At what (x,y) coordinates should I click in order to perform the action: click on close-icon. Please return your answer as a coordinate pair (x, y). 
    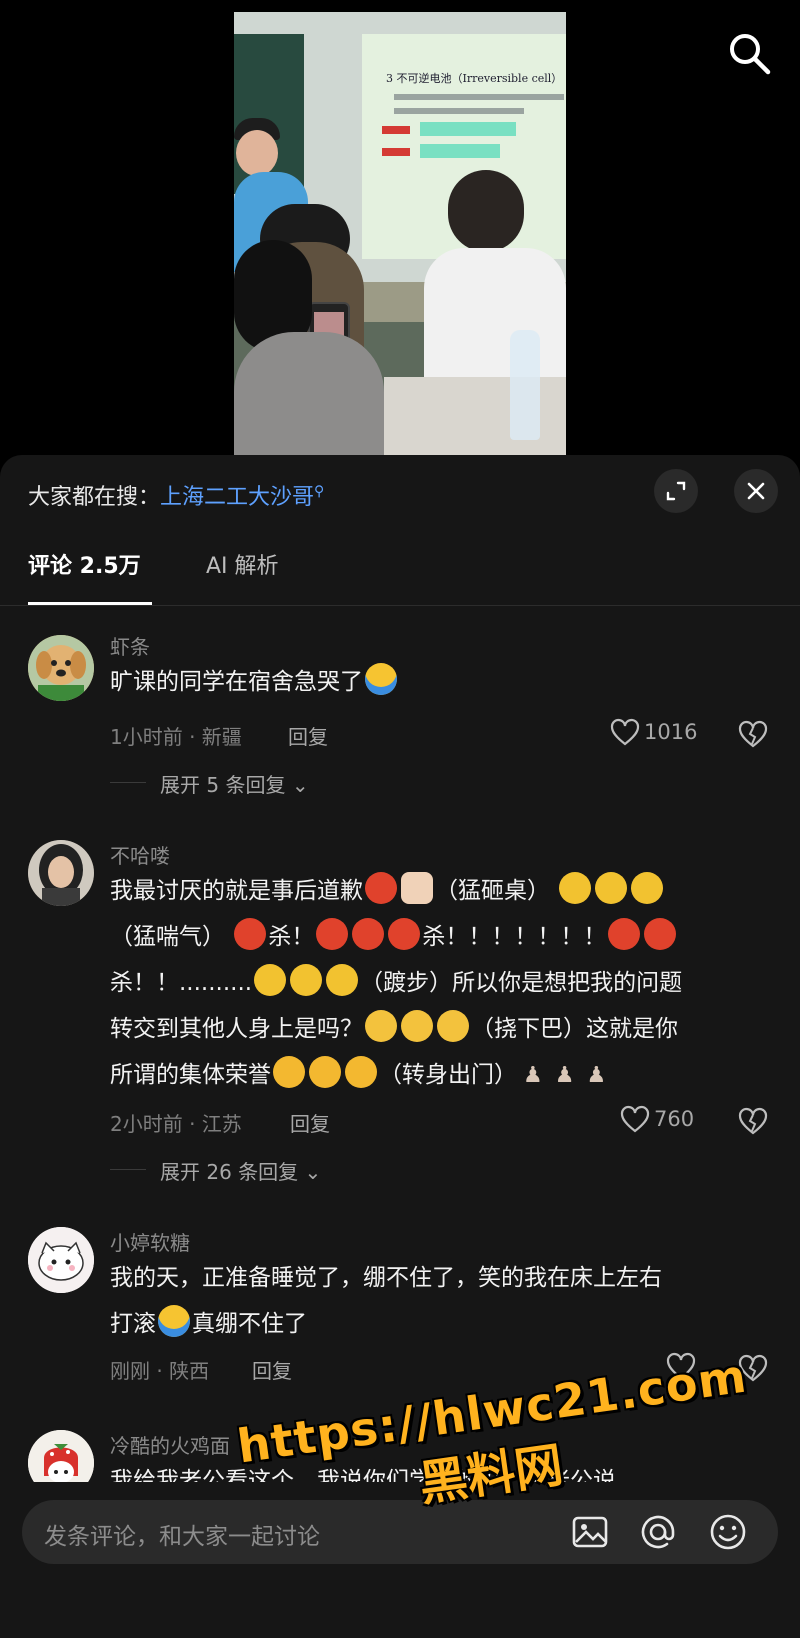
    Looking at the image, I should click on (756, 491).